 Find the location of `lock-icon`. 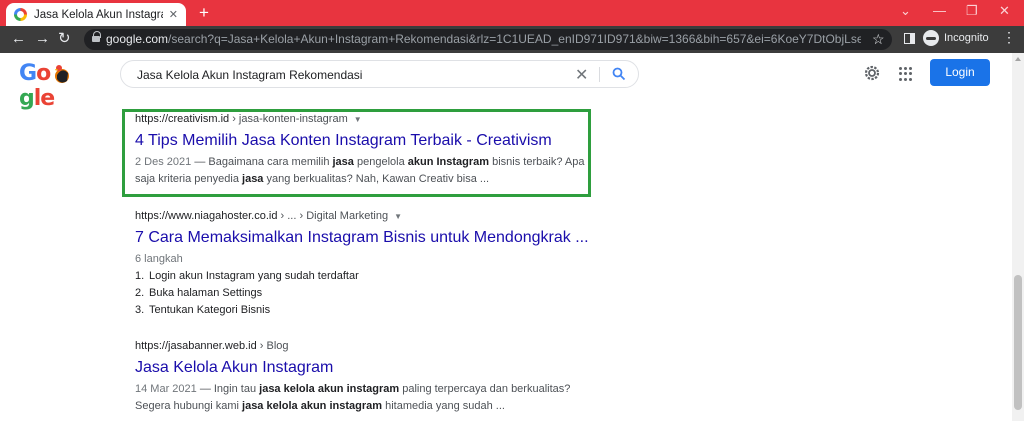

lock-icon is located at coordinates (96, 37).